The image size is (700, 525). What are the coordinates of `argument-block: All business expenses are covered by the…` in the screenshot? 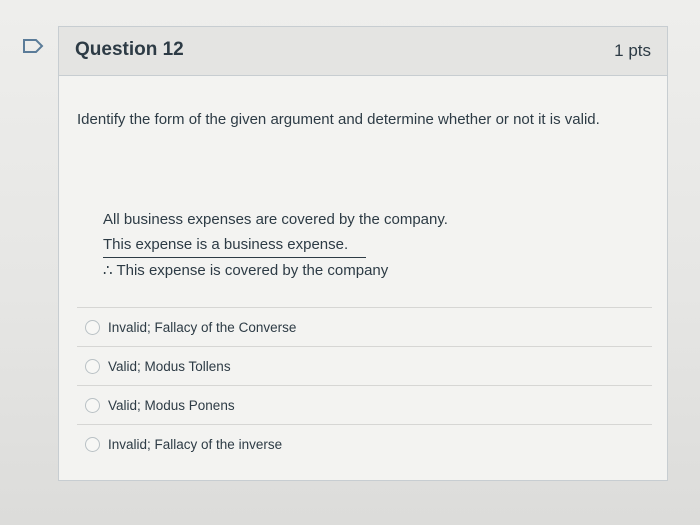 It's located at (275, 245).